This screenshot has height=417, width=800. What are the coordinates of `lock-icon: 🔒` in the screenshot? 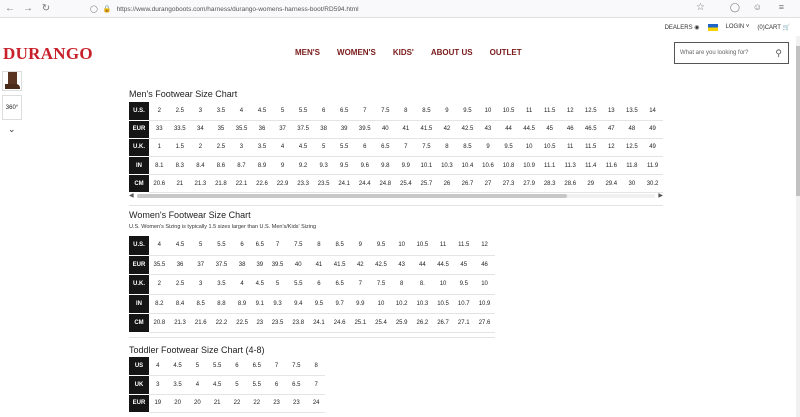 It's located at (107, 9).